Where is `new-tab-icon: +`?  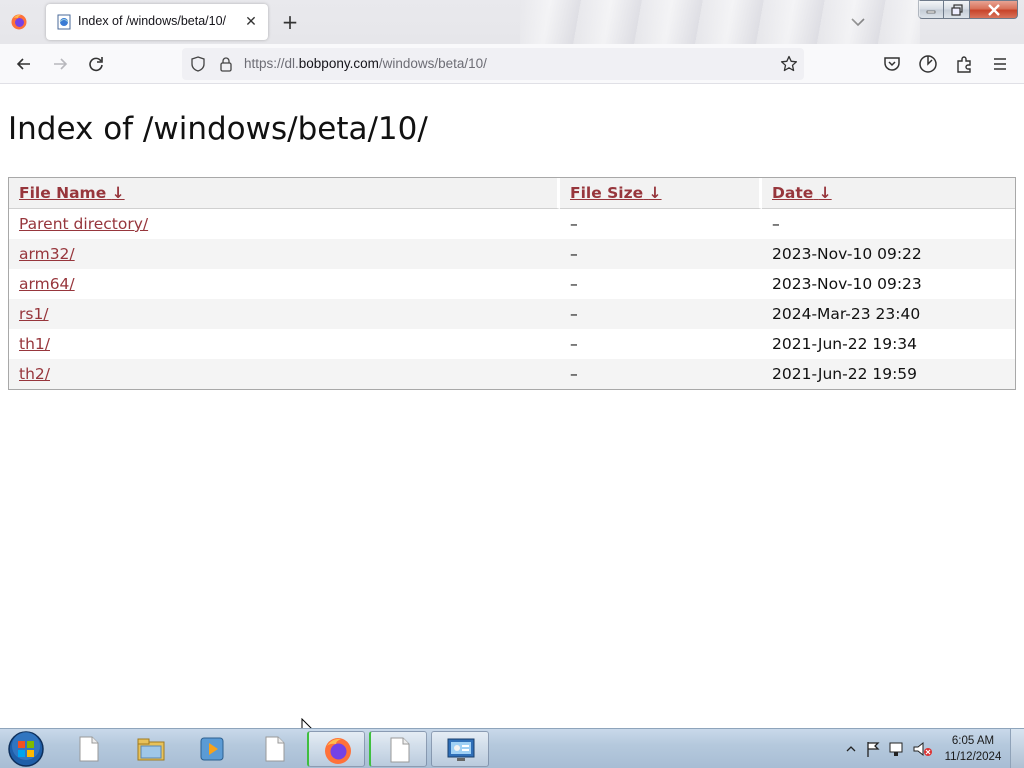
new-tab-icon: + is located at coordinates (290, 22).